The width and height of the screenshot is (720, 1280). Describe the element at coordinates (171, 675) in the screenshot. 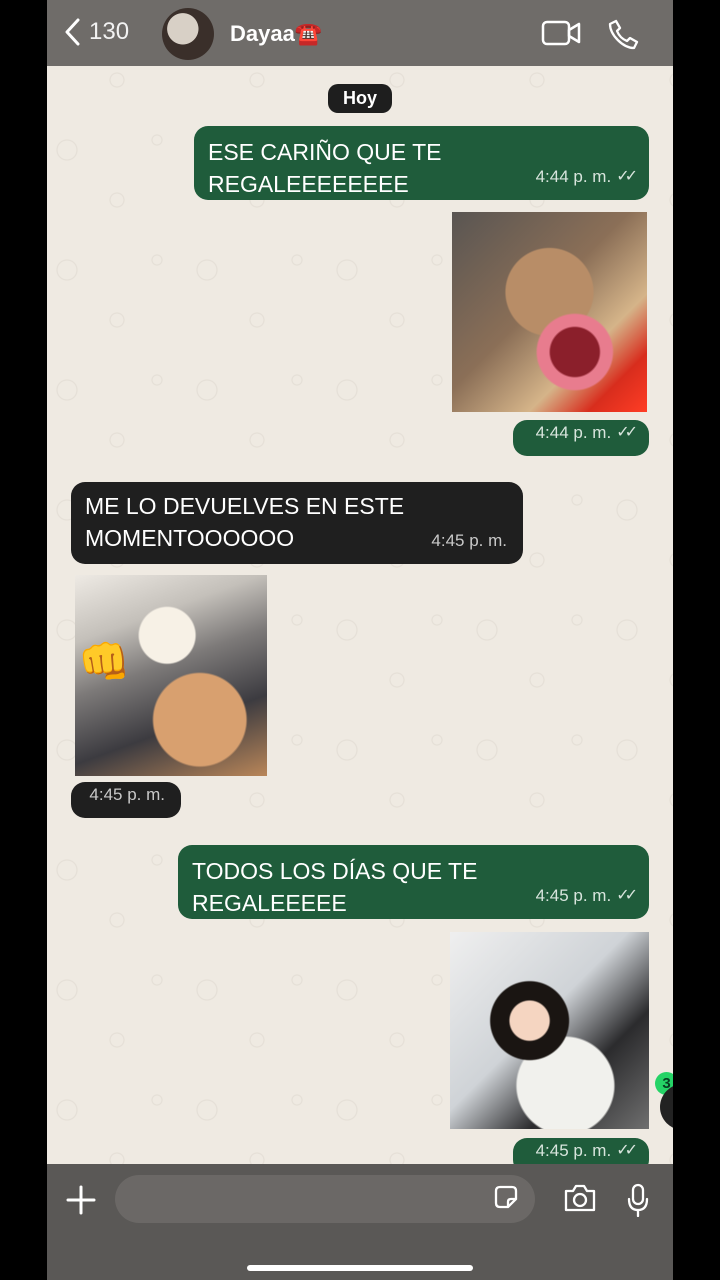

I see `image-message-cat: 👊` at that location.